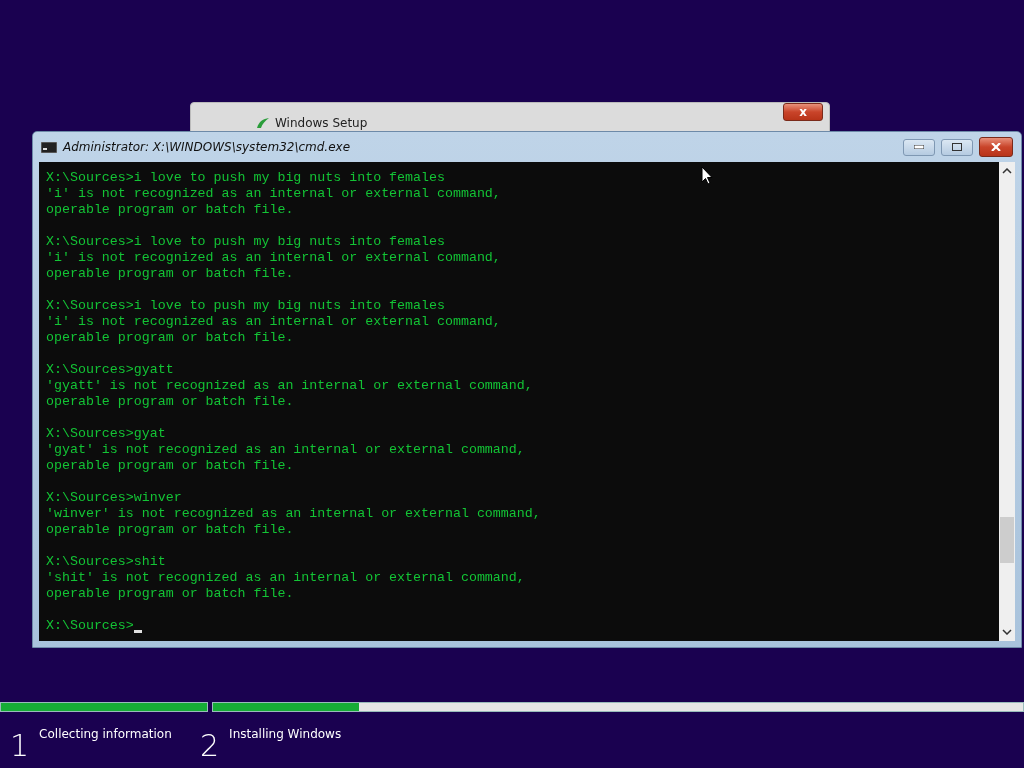 The height and width of the screenshot is (768, 1024). I want to click on close-icon, so click(996, 147).